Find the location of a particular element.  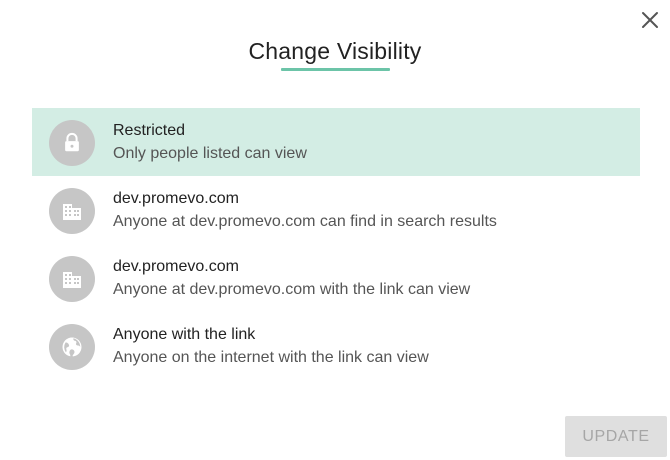

close-icon is located at coordinates (650, 20).